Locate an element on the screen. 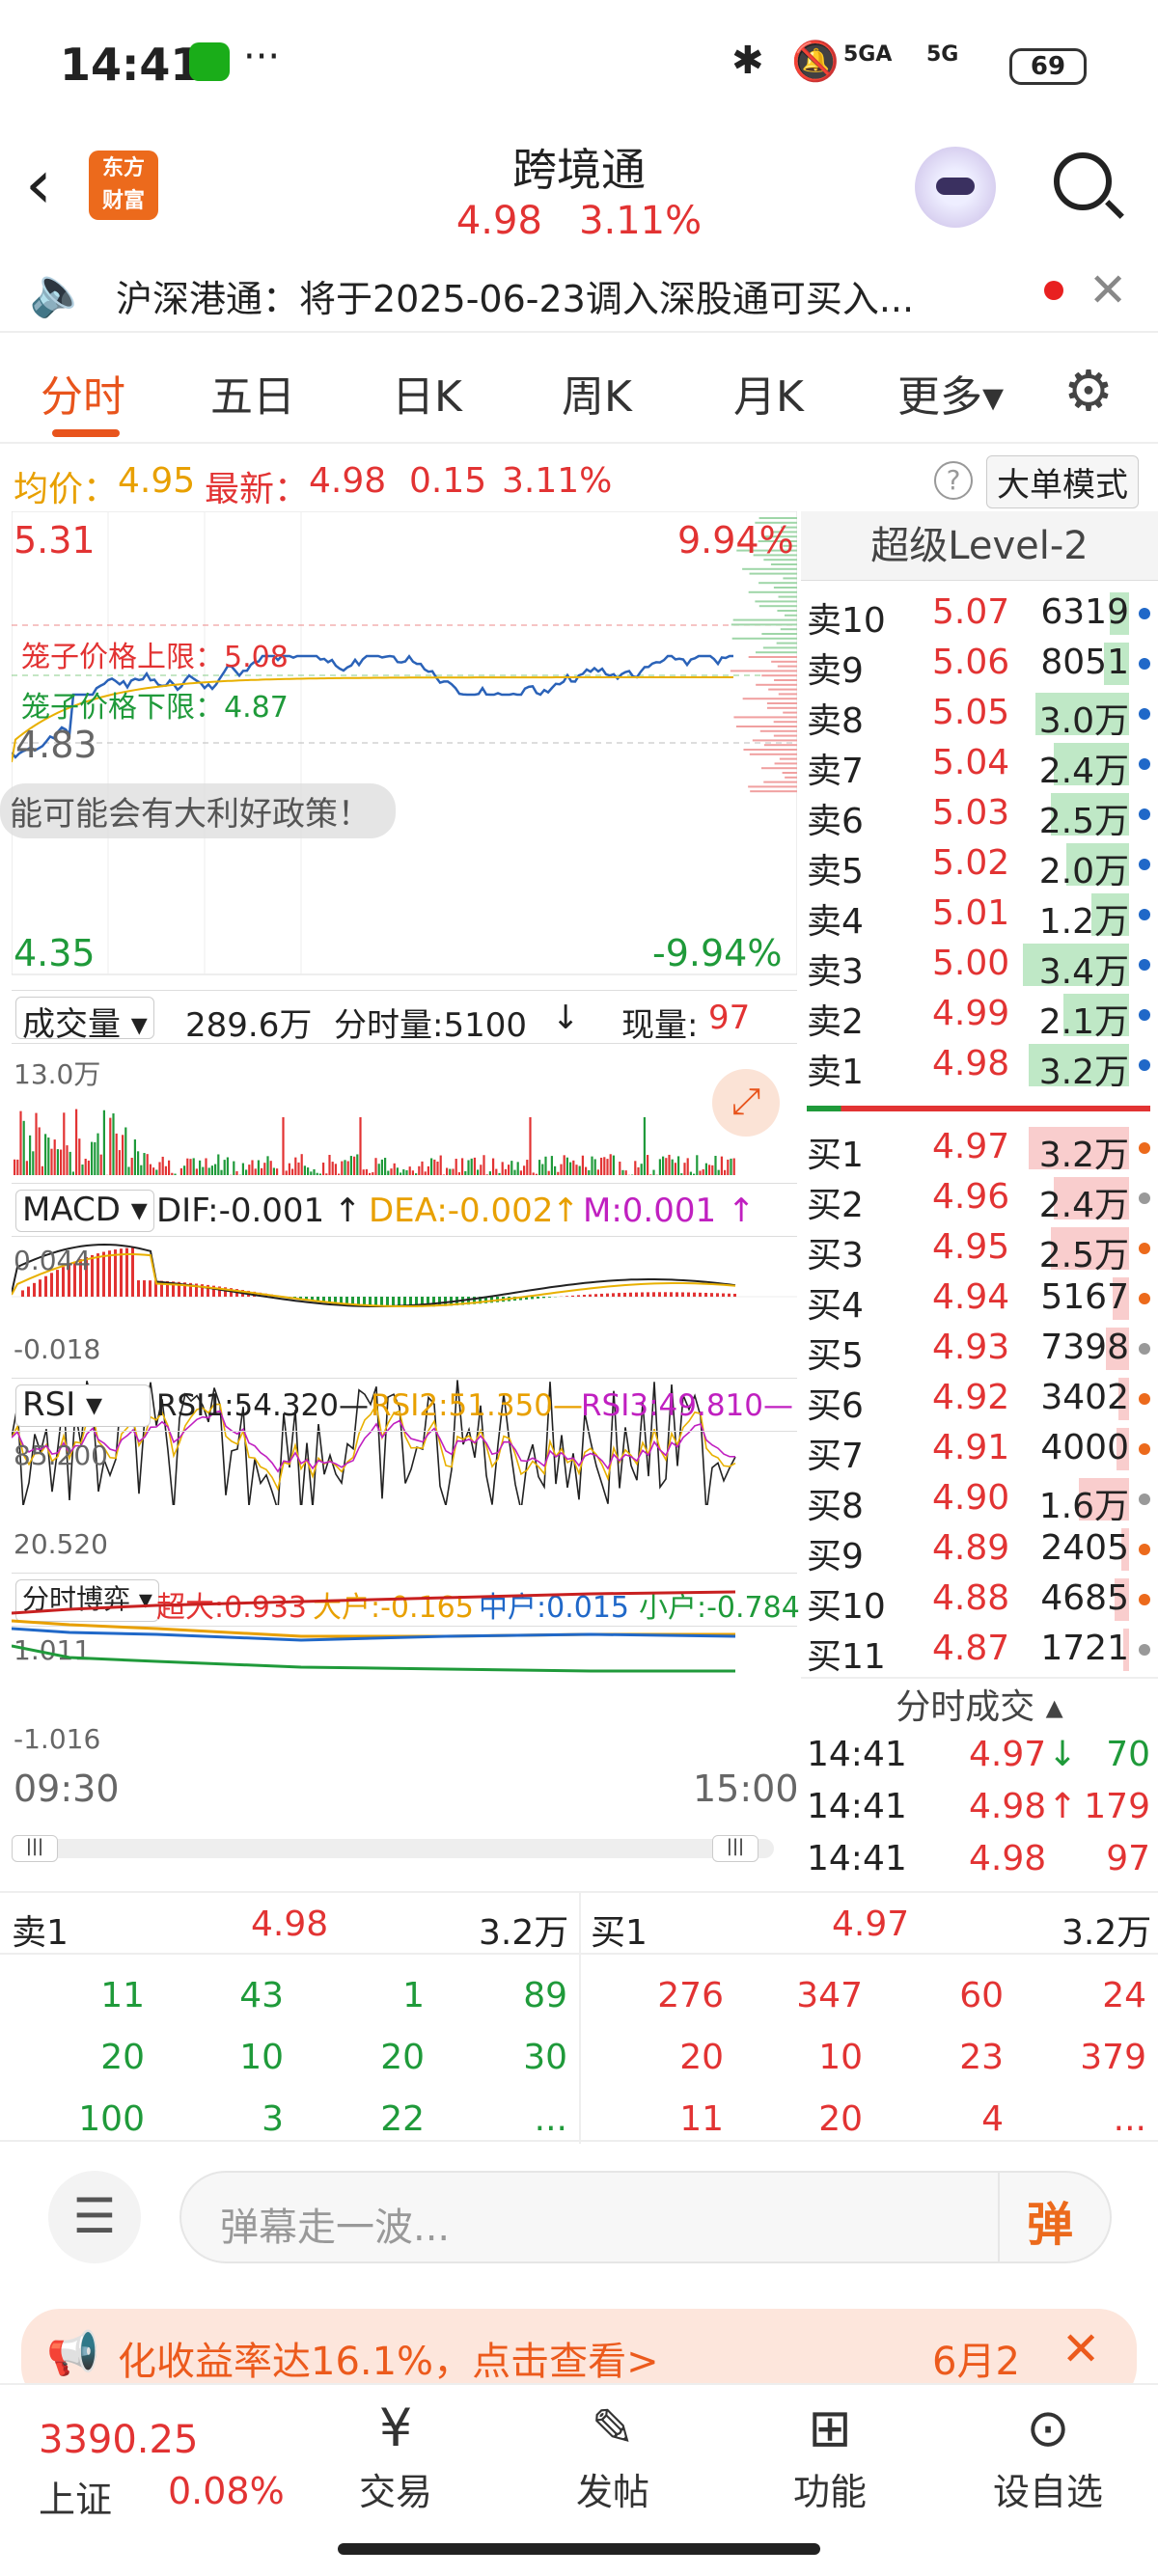 Image resolution: width=1158 pixels, height=2576 pixels. bid-row: 买5 4.93 7398 is located at coordinates (980, 1350).